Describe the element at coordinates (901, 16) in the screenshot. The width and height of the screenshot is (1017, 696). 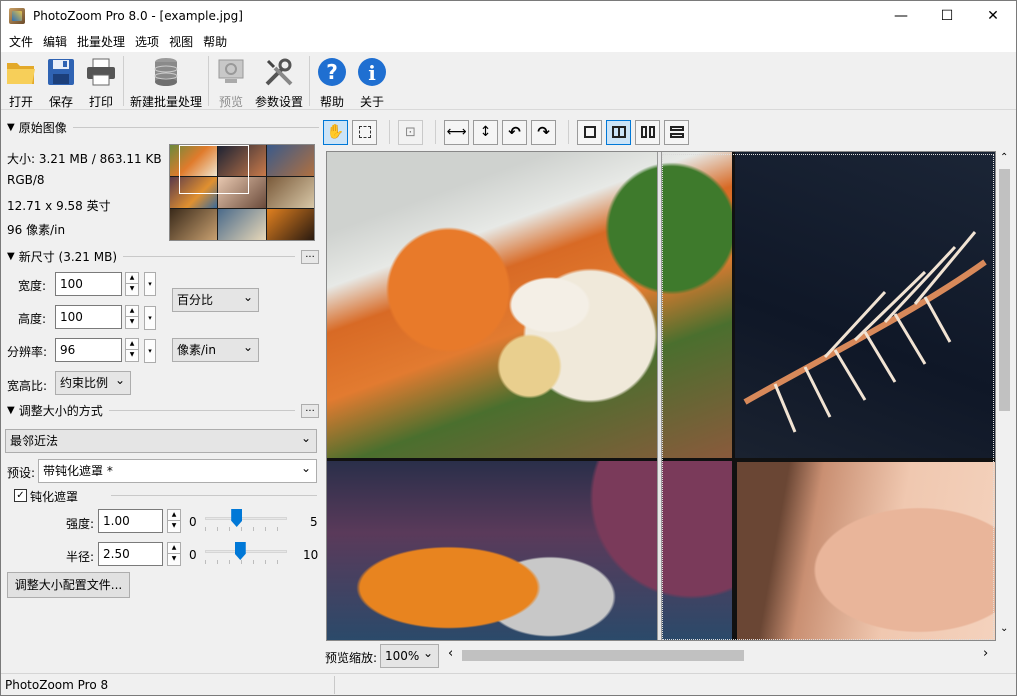
I see `minimize-button: —` at that location.